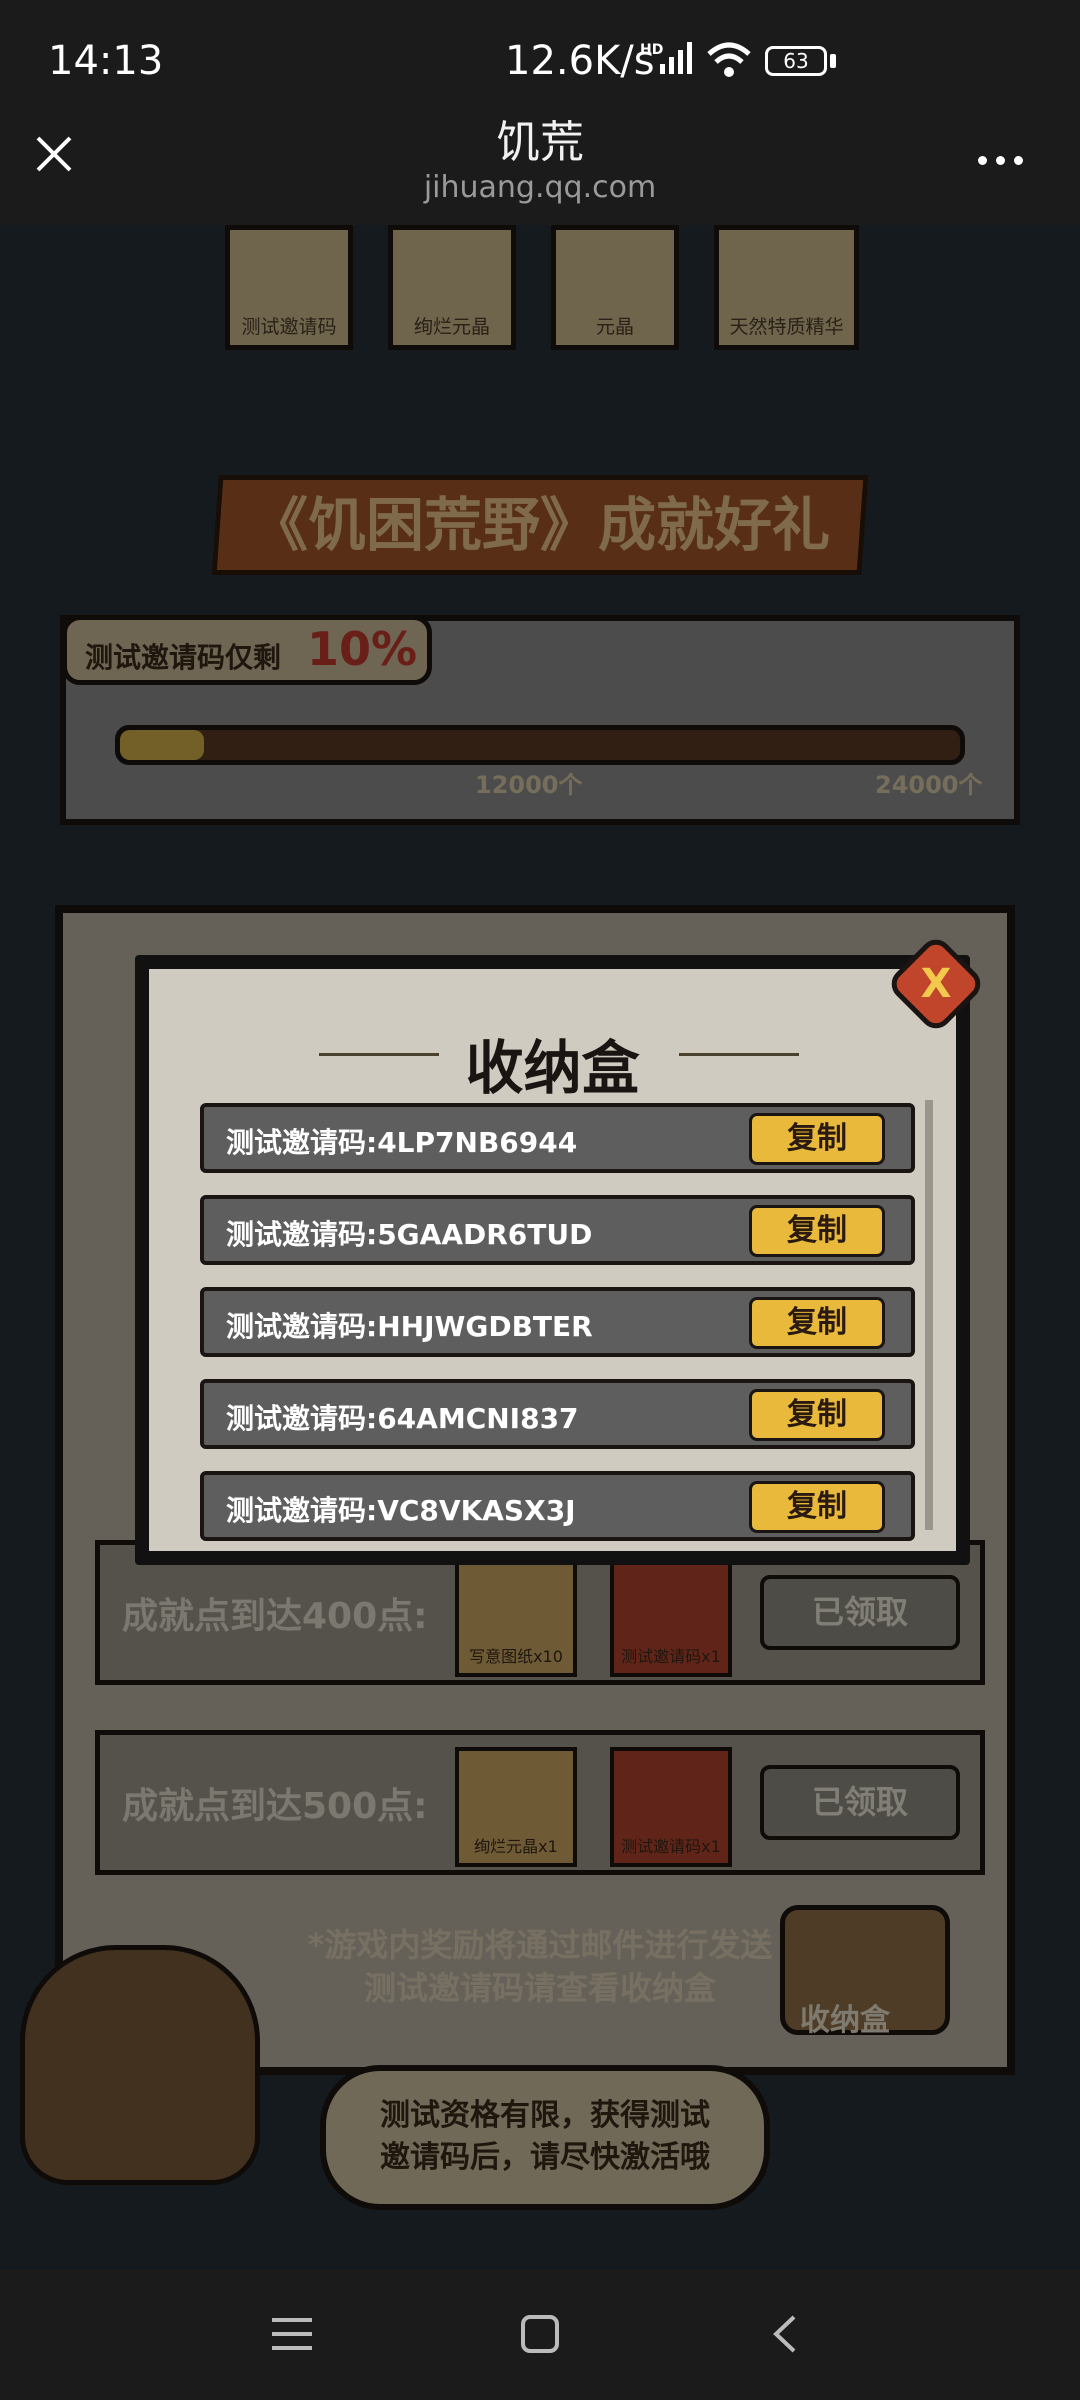 The height and width of the screenshot is (2400, 1080). What do you see at coordinates (929, 1315) in the screenshot?
I see `modal-scrollbar` at bounding box center [929, 1315].